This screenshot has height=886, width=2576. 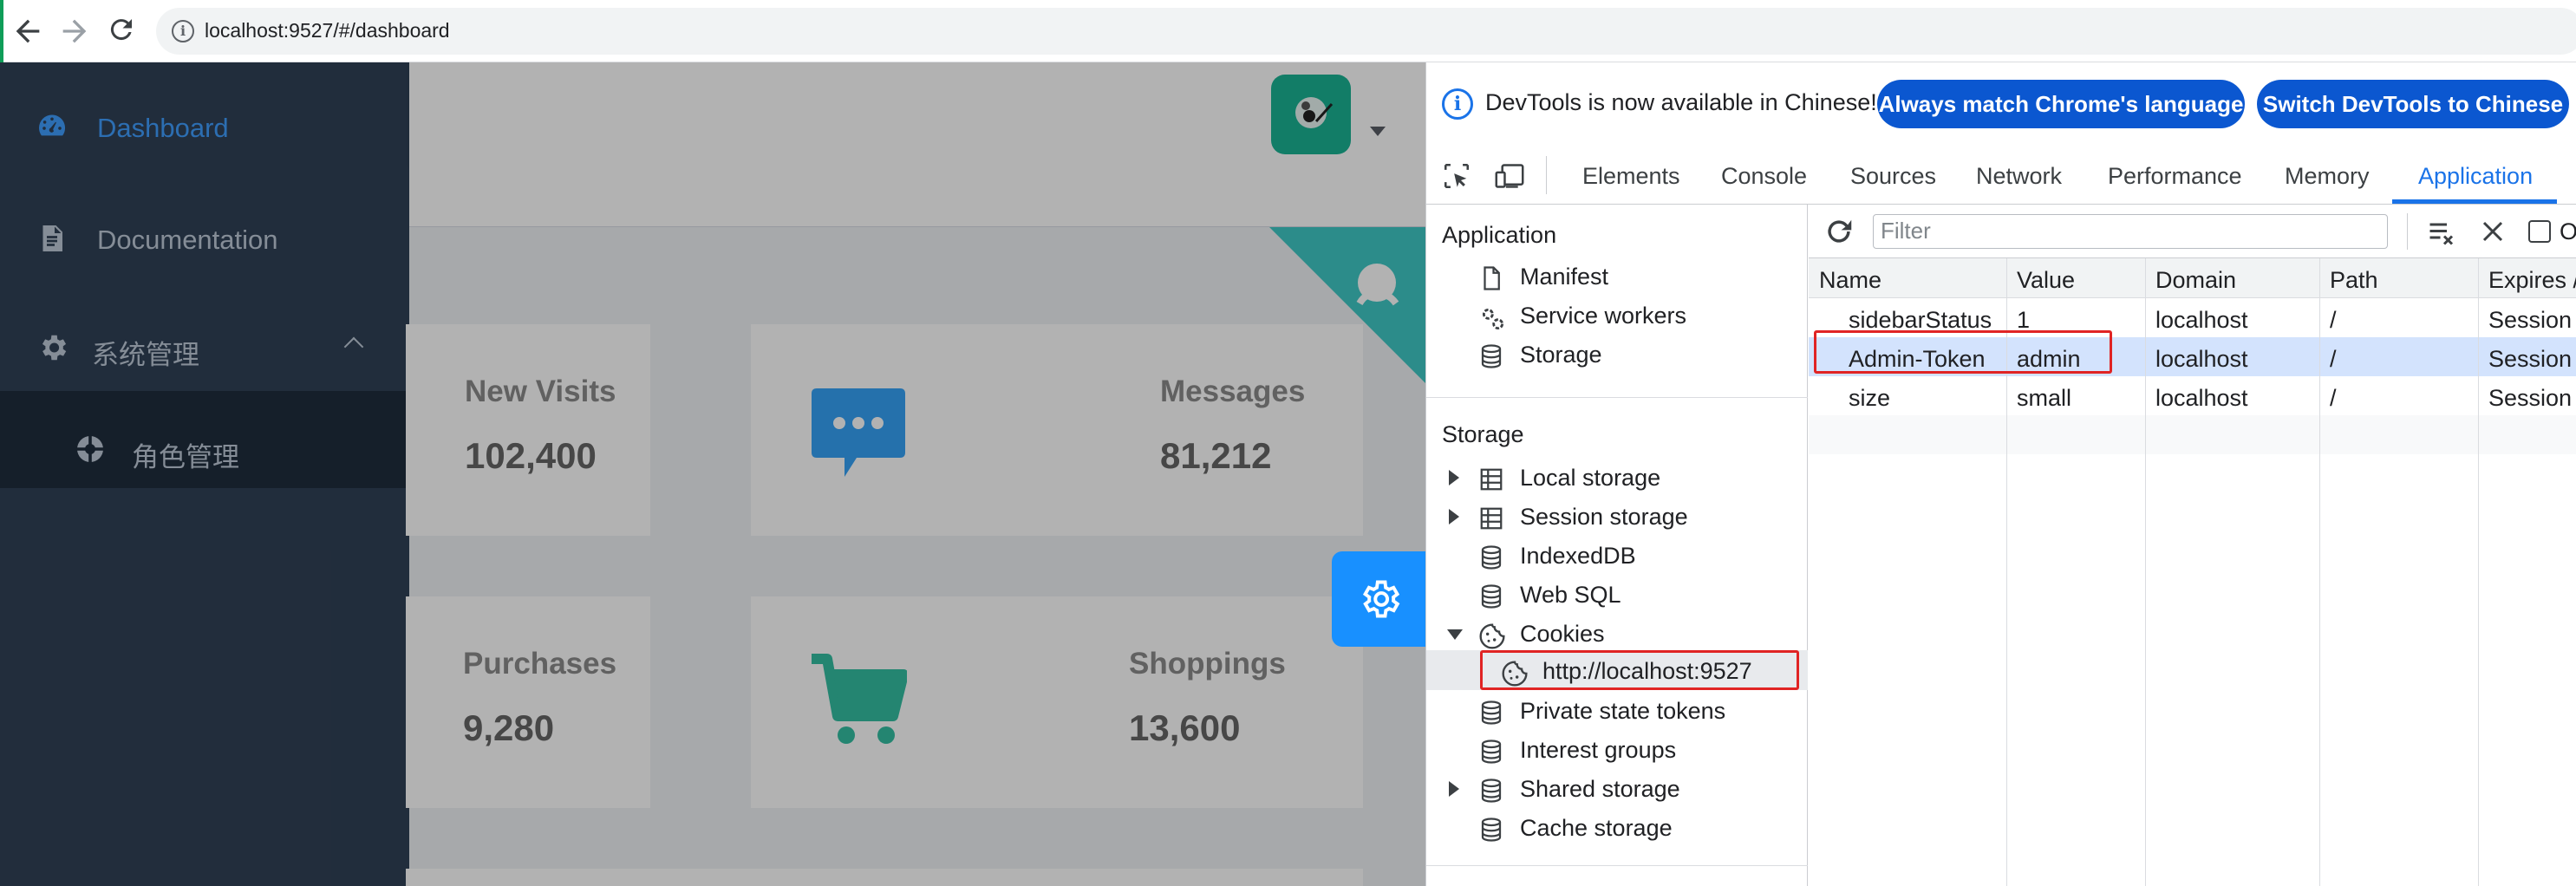 What do you see at coordinates (1839, 233) in the screenshot?
I see `refresh-icon` at bounding box center [1839, 233].